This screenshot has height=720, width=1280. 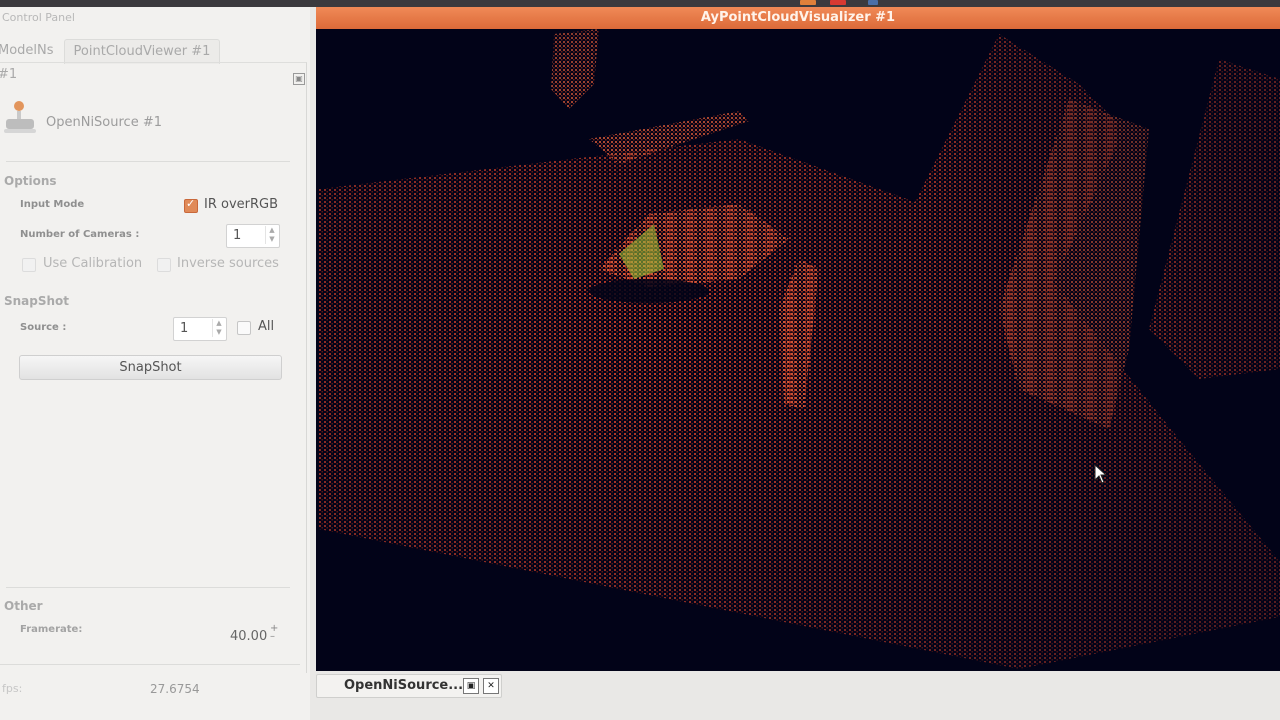 What do you see at coordinates (23, 606) in the screenshot?
I see `other-section-title: Other` at bounding box center [23, 606].